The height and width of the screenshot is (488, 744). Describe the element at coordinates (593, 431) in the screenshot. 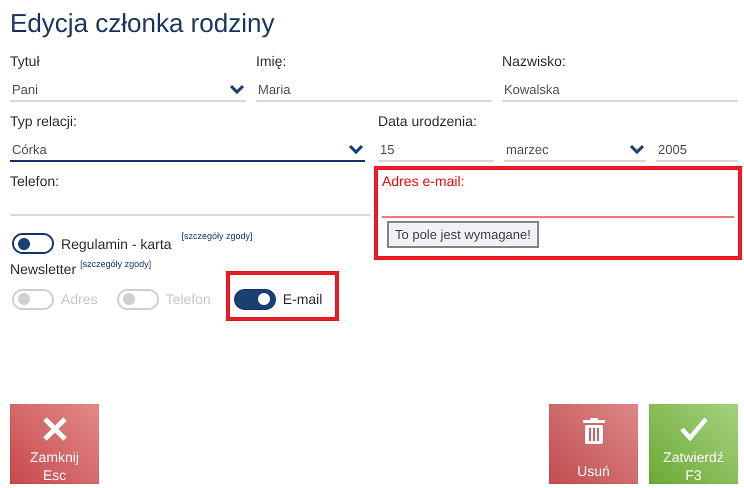

I see `trash-icon` at that location.